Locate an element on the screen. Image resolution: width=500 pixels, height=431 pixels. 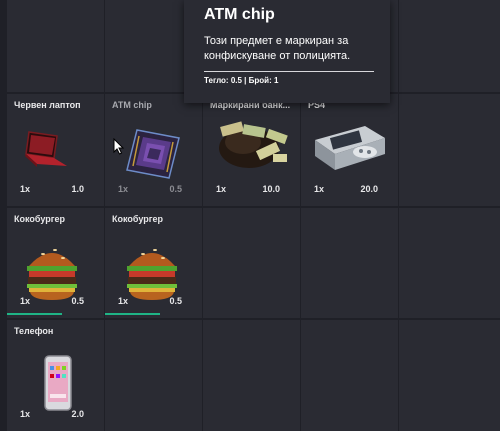
item-name: Червен лаптоп is located at coordinates (47, 105).